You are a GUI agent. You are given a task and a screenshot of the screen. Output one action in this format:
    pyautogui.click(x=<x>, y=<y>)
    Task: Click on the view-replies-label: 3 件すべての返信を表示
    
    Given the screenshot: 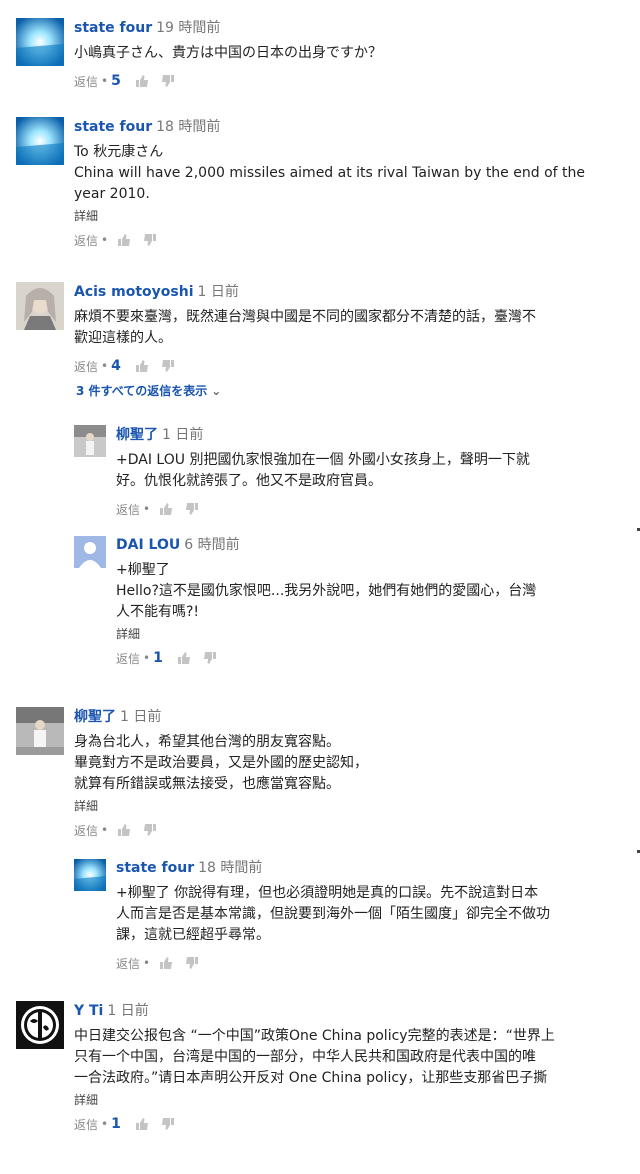 What is the action you would take?
    pyautogui.click(x=142, y=391)
    